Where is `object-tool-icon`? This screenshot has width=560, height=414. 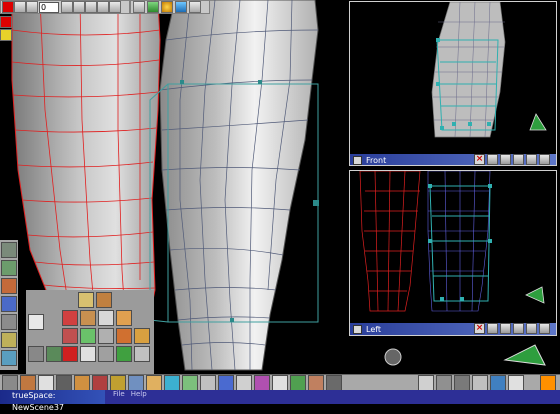
object-tool-icon is located at coordinates (153, 7).